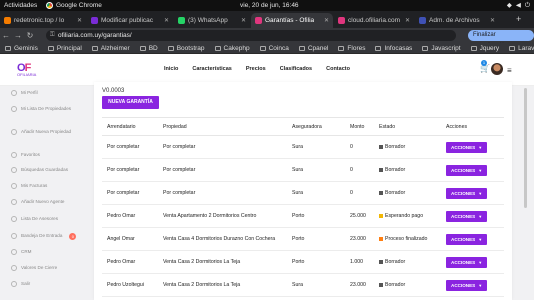 The height and width of the screenshot is (300, 534). What do you see at coordinates (45, 109) in the screenshot?
I see `sidebar-item: Mi Lista De Propiedades` at bounding box center [45, 109].